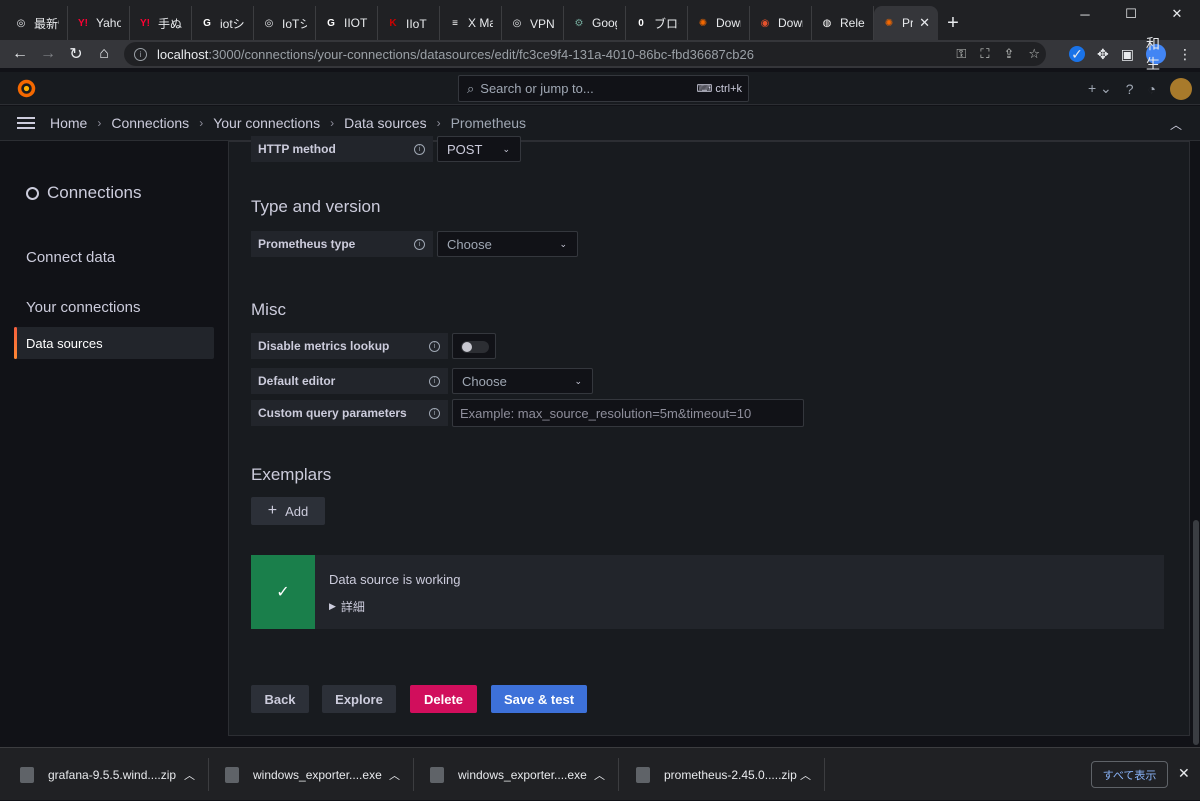 This screenshot has width=1200, height=801. What do you see at coordinates (64, 343) in the screenshot?
I see `sidebar-item-label: Data sources` at bounding box center [64, 343].